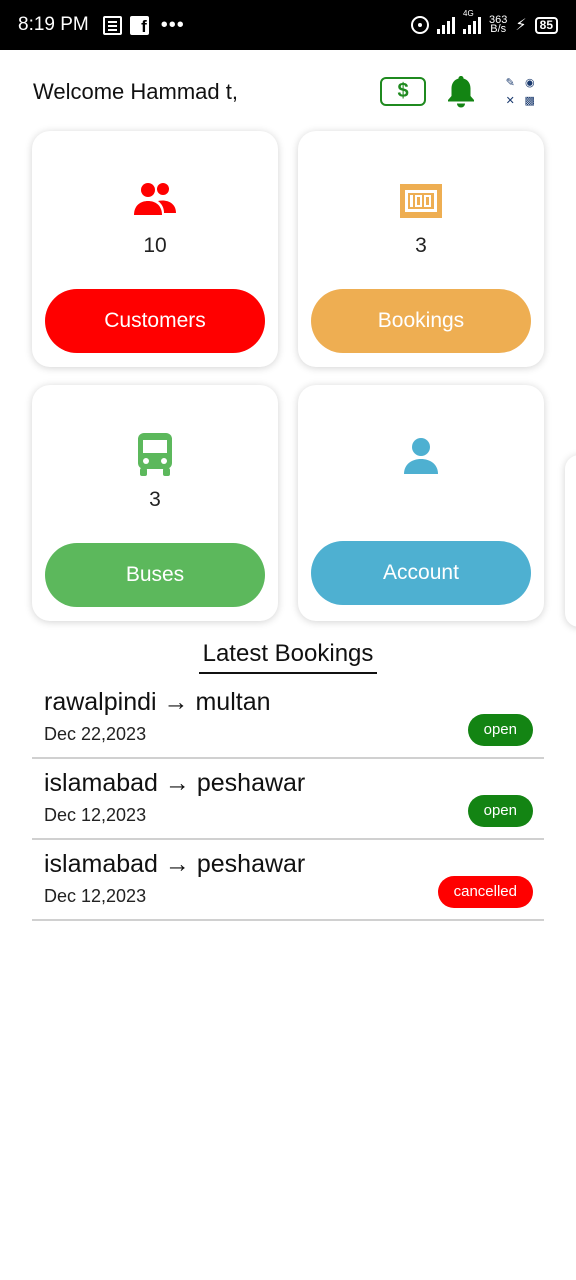 The image size is (576, 1280). What do you see at coordinates (172, 25) in the screenshot?
I see `more-notifications-icon: •••` at bounding box center [172, 25].